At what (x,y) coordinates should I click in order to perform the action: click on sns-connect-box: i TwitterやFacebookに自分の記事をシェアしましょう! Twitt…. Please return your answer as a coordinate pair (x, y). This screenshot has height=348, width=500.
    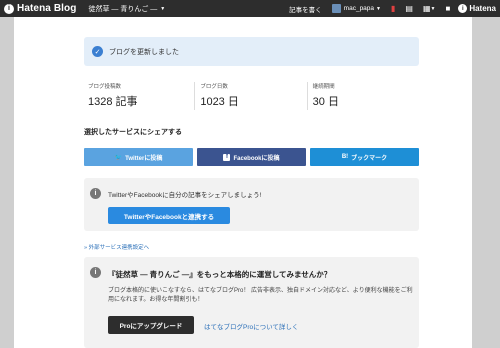
    Looking at the image, I should click on (251, 204).